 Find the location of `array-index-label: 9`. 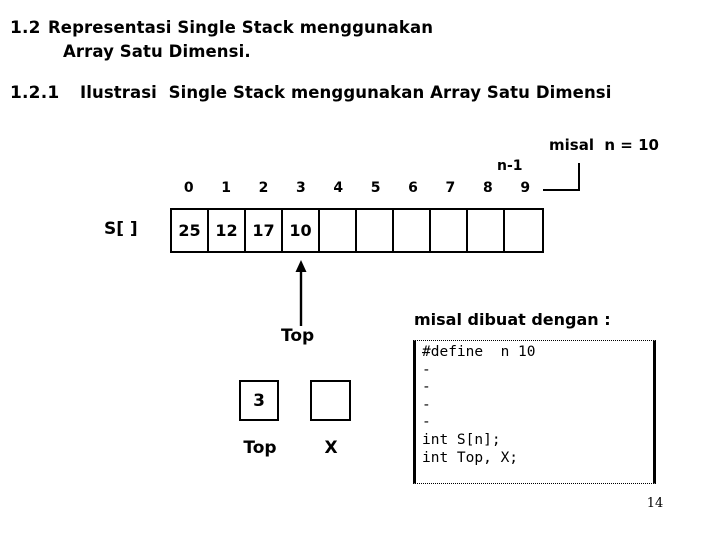

array-index-label: 9 is located at coordinates (525, 188).